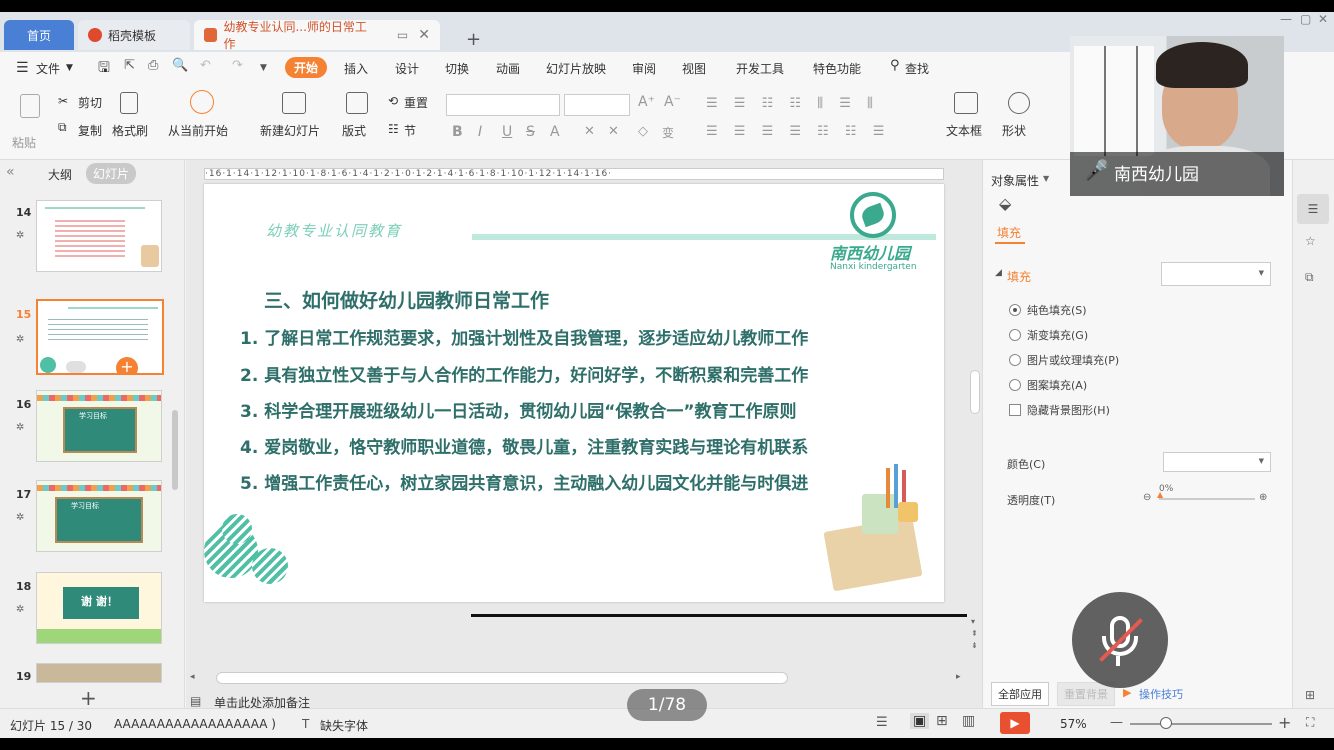  Describe the element at coordinates (416, 102) in the screenshot. I see `reset-button: 重置` at that location.